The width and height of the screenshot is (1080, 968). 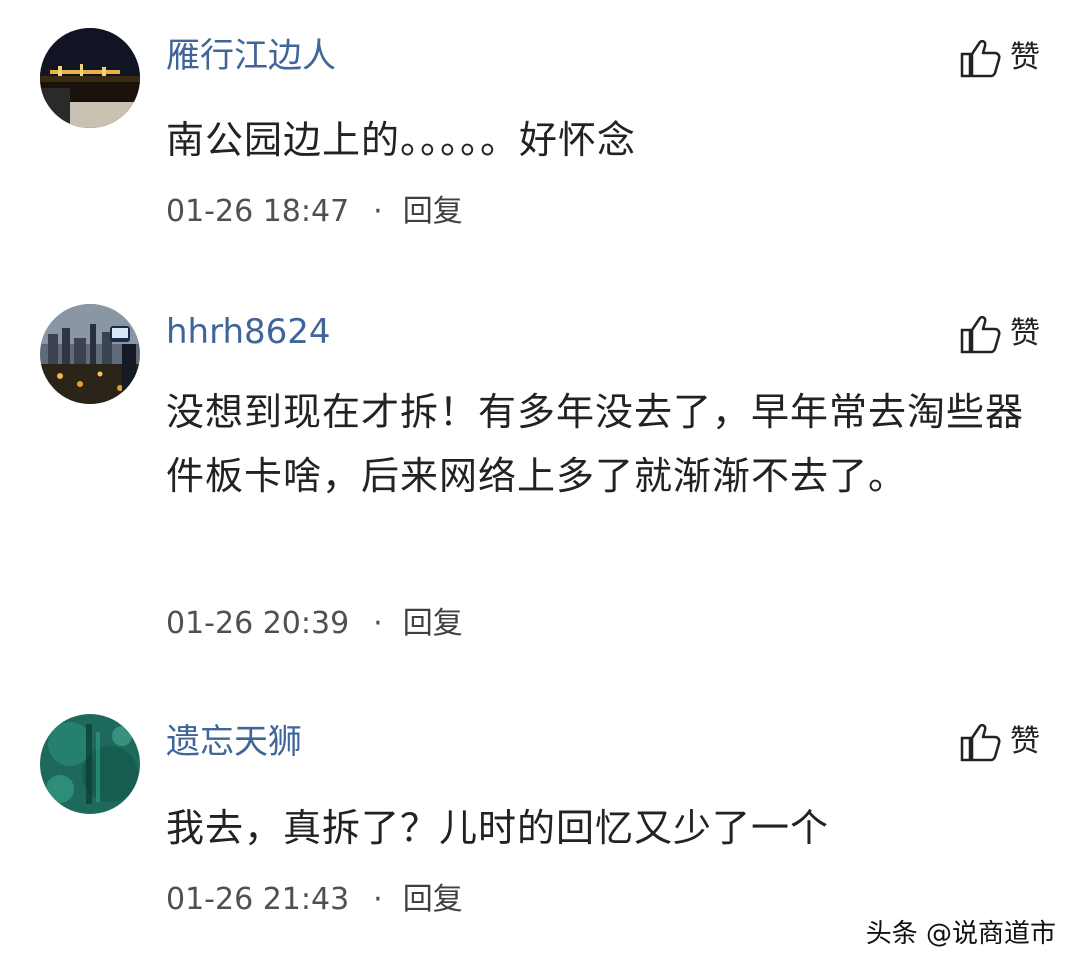 What do you see at coordinates (258, 211) in the screenshot?
I see `timestamp: 01-26 18:47` at bounding box center [258, 211].